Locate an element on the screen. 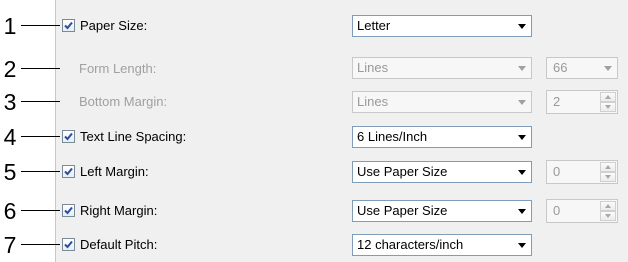 Image resolution: width=628 pixels, height=262 pixels. bottom-margin-value: Lines is located at coordinates (373, 101).